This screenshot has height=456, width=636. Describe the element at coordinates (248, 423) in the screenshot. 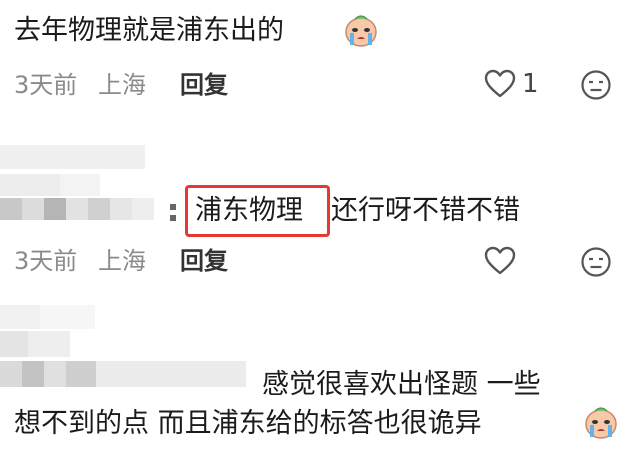

I see `comment-3-line2: 想不到的点 而且浦东给的标答也很诡异` at that location.